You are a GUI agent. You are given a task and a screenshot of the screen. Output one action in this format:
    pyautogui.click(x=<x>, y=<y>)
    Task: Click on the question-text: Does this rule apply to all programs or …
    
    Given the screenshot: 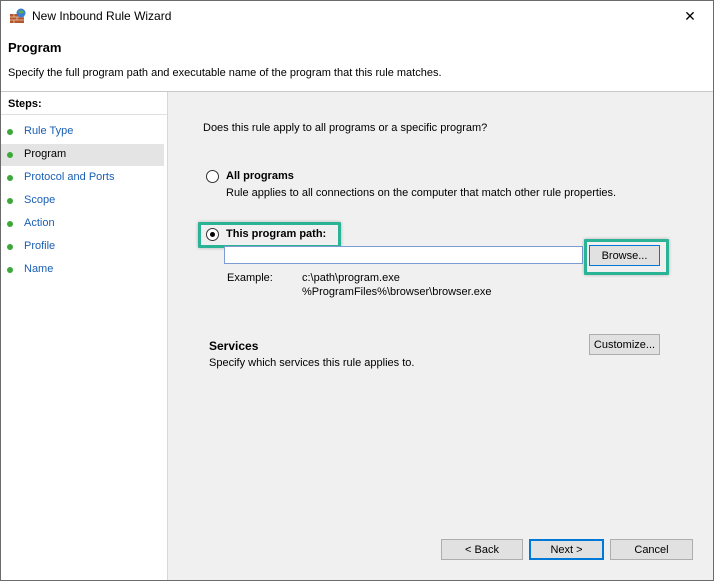 What is the action you would take?
    pyautogui.click(x=345, y=128)
    